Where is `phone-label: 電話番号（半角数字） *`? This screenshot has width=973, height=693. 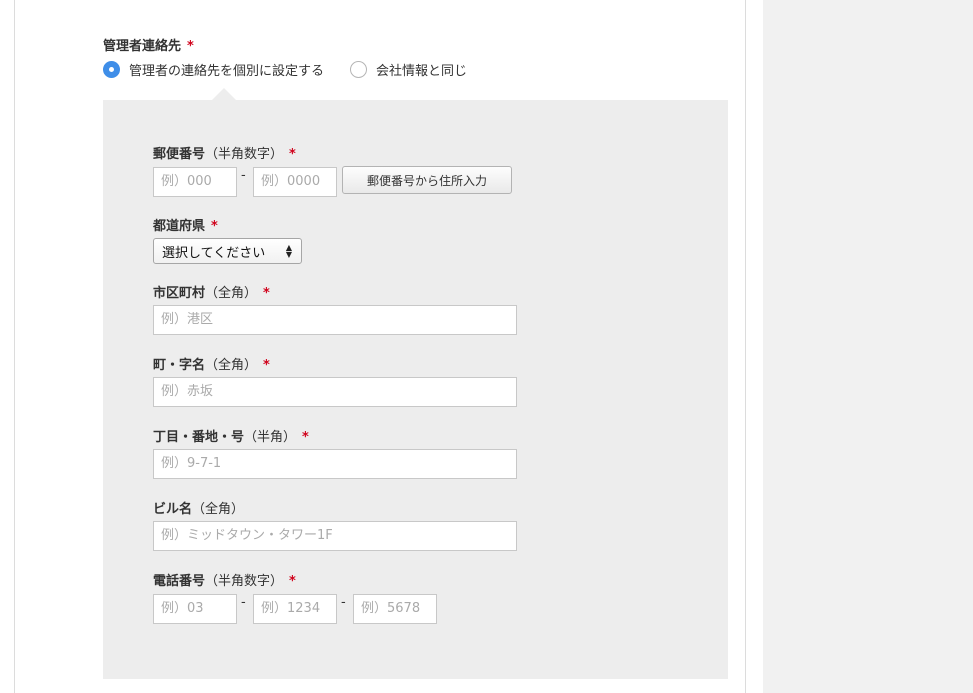 phone-label: 電話番号（半角数字） * is located at coordinates (224, 579).